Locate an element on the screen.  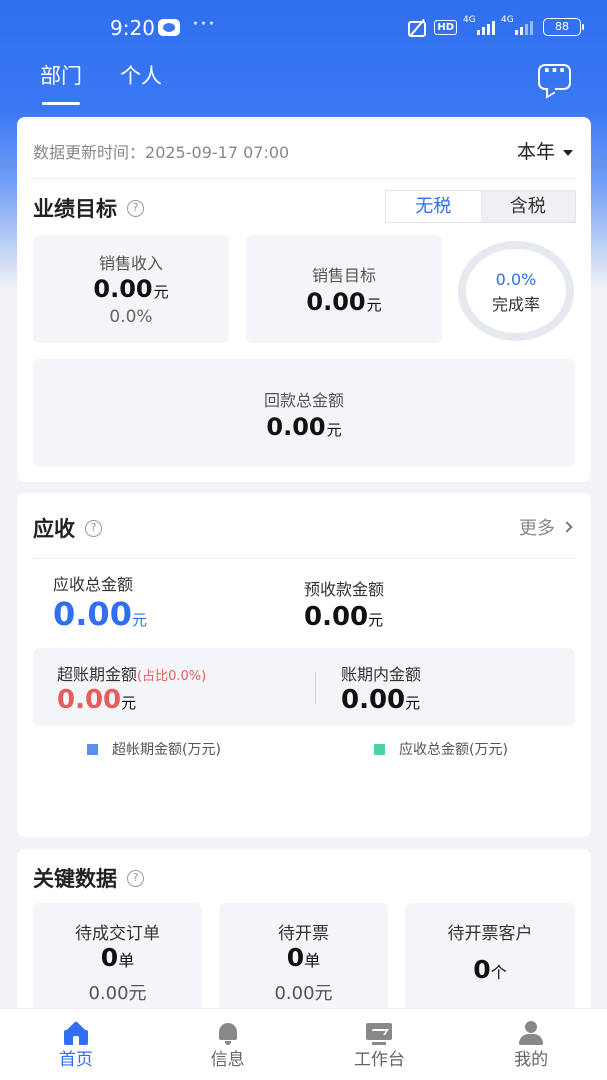
prepaid-amount-unit: 元 is located at coordinates (376, 620).